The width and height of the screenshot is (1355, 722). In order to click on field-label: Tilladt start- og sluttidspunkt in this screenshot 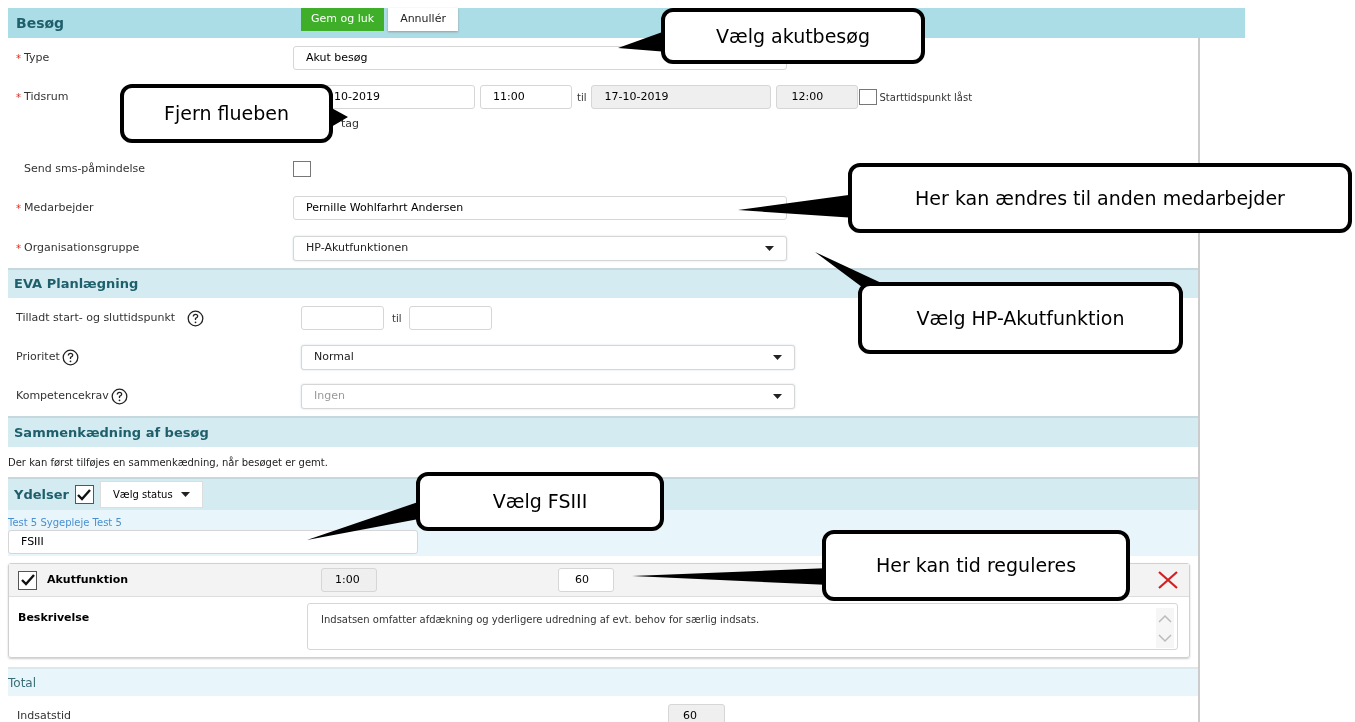, I will do `click(96, 317)`.